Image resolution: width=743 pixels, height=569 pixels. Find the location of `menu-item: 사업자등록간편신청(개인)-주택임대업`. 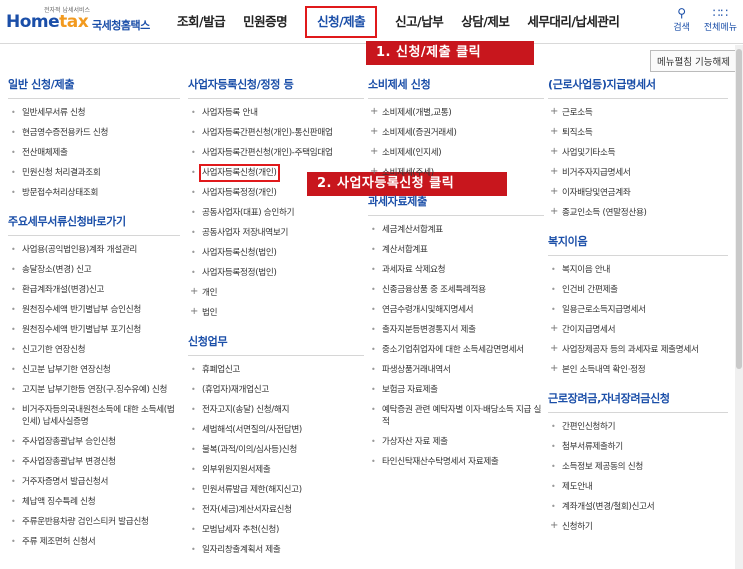

menu-item: 사업자등록간편신청(개인)-주택임대업 is located at coordinates (276, 153).